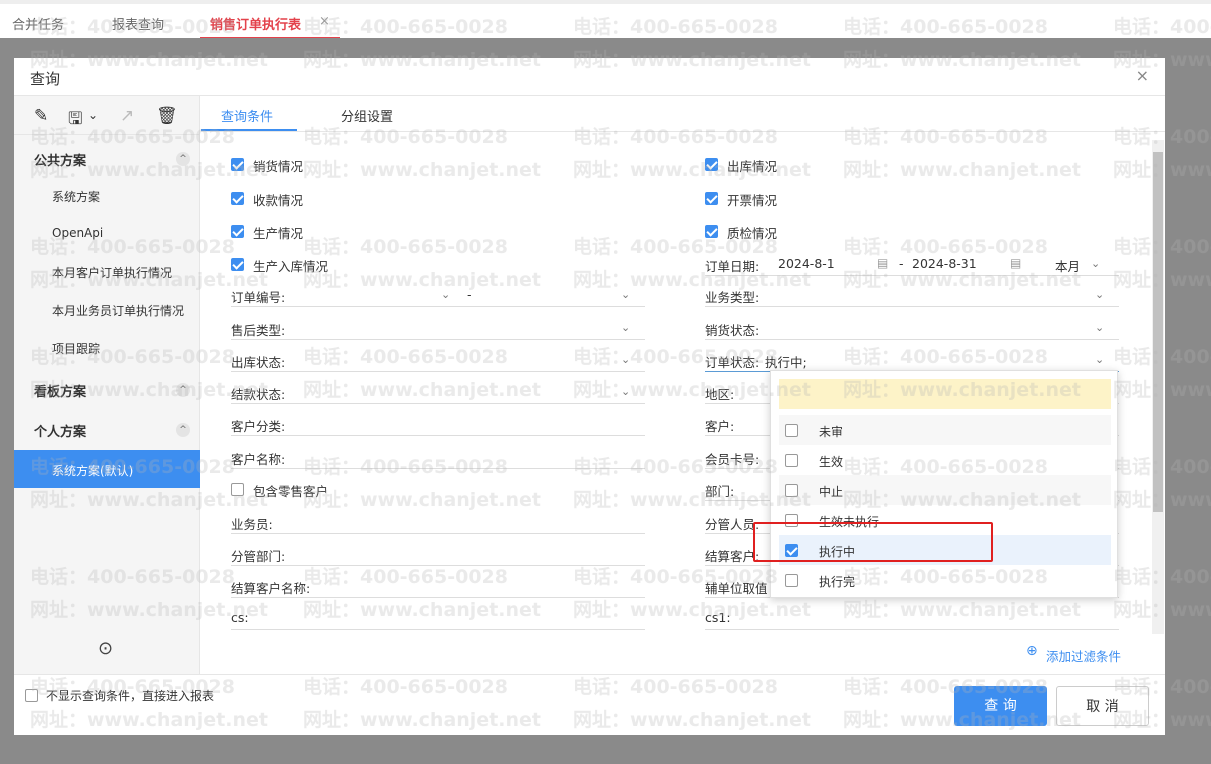  Describe the element at coordinates (60, 390) in the screenshot. I see `group-dashboard-schemes: 看板方案` at that location.